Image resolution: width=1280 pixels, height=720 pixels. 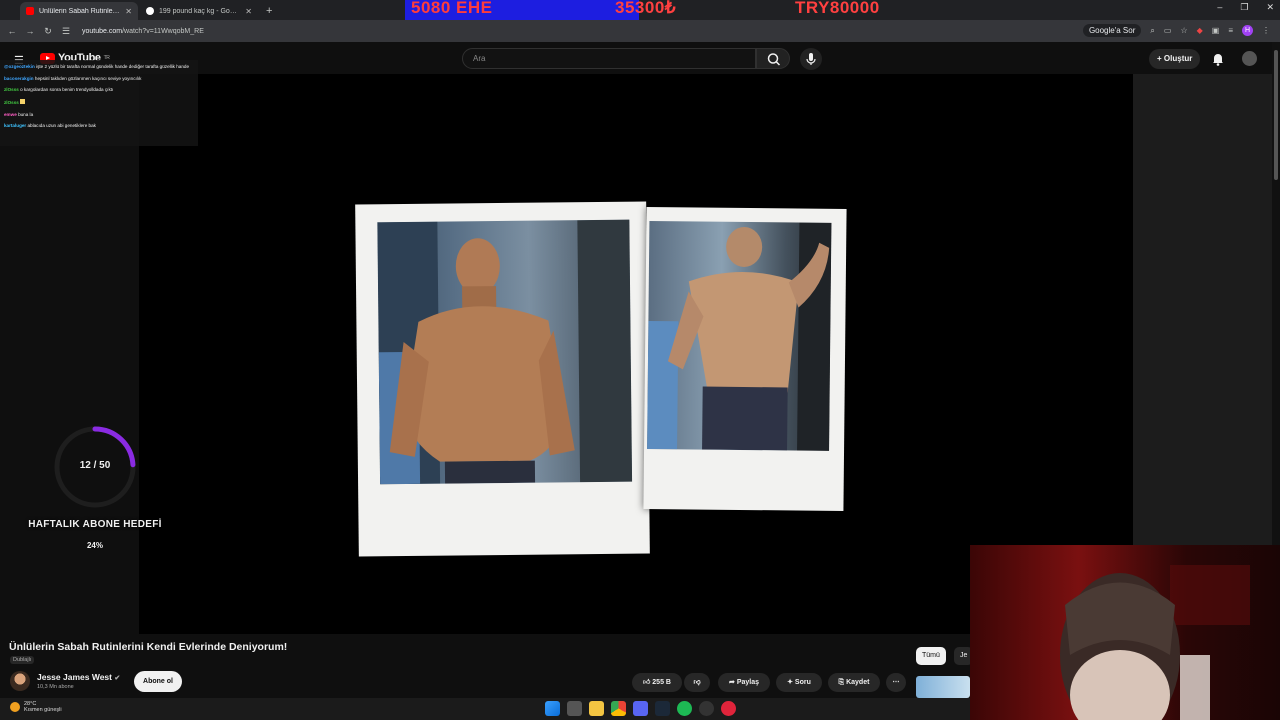 I want to click on discord-icon, so click(x=640, y=708).